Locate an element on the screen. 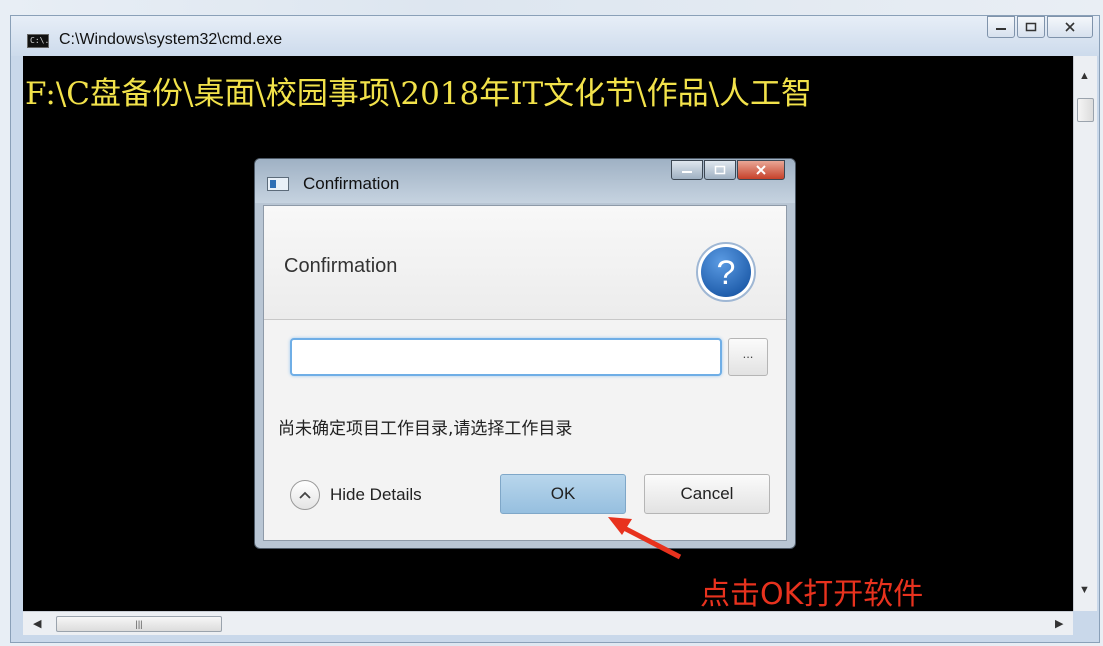  vertical-scrollbar: ▲ ▼ is located at coordinates (1085, 333).